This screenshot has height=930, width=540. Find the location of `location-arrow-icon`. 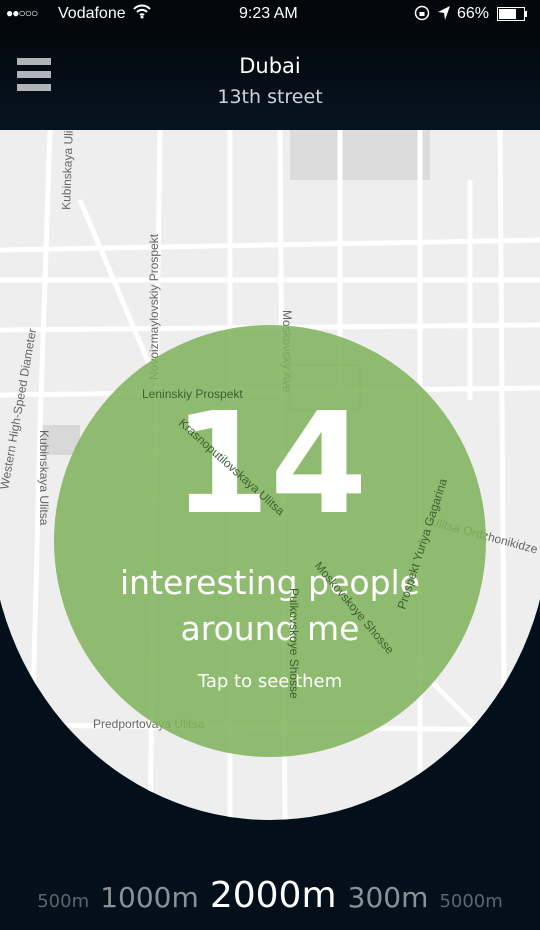

location-arrow-icon is located at coordinates (444, 15).